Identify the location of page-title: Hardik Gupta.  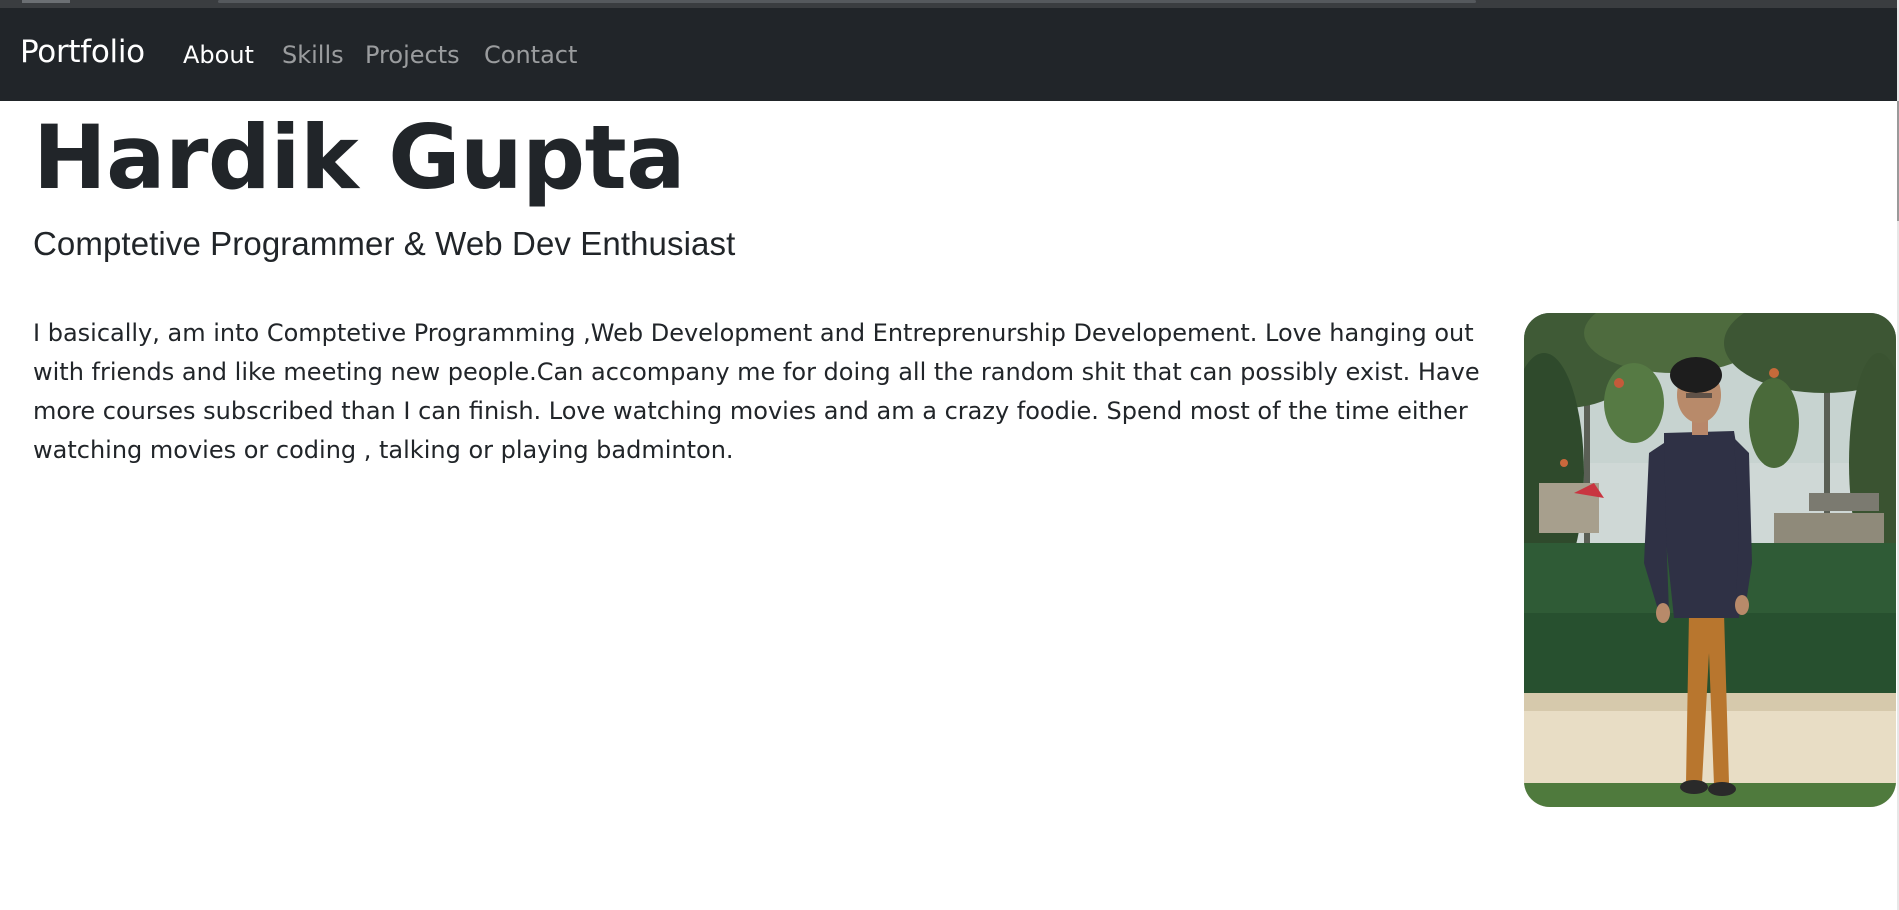
(359, 157).